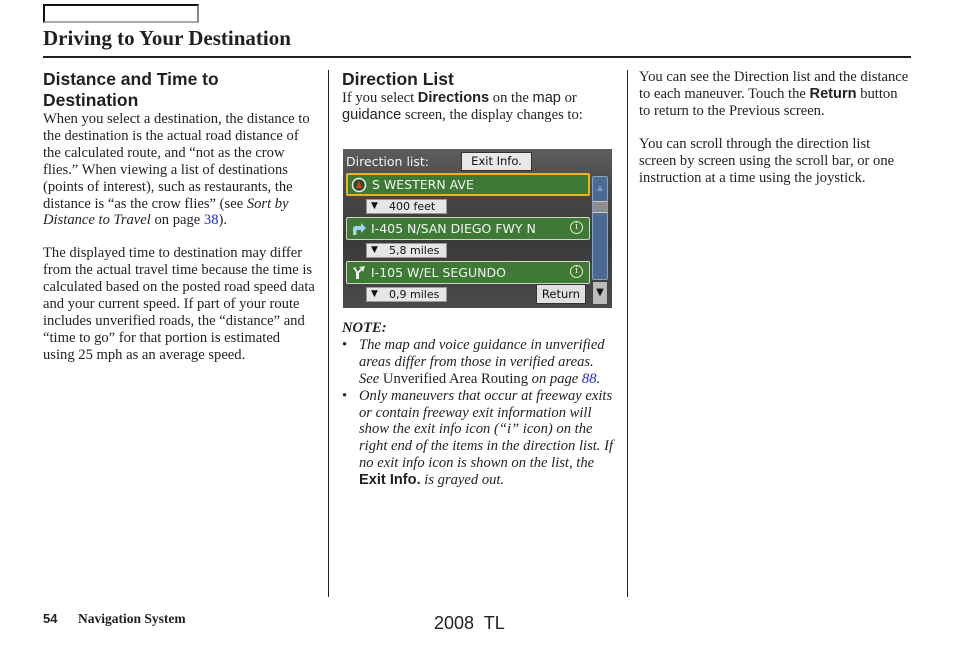  I want to click on footer-section-title: Navigation System, so click(132, 618).